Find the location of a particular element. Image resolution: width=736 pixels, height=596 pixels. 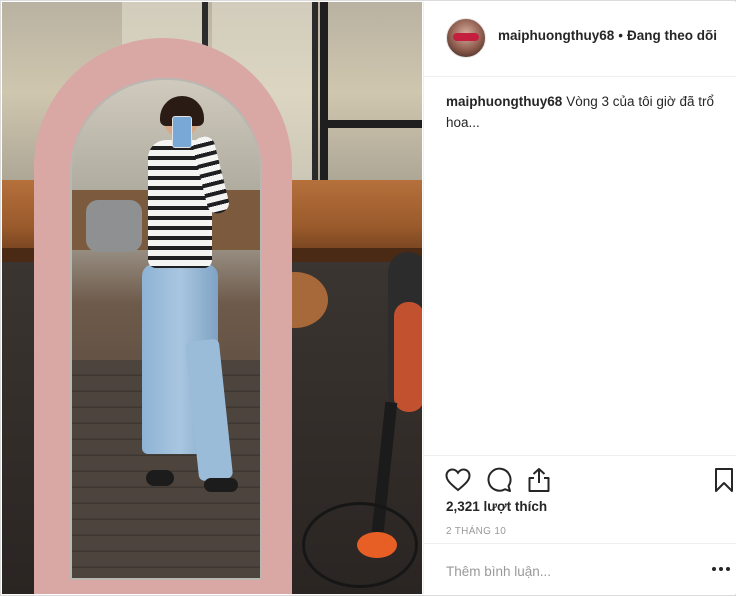

following-button: Đang theo dõi is located at coordinates (672, 35).